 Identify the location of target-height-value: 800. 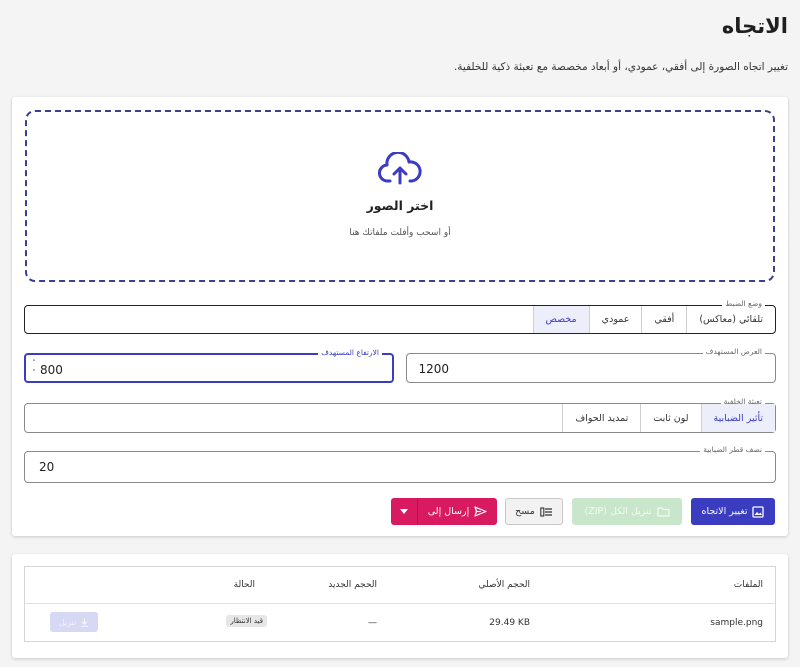
(51, 370).